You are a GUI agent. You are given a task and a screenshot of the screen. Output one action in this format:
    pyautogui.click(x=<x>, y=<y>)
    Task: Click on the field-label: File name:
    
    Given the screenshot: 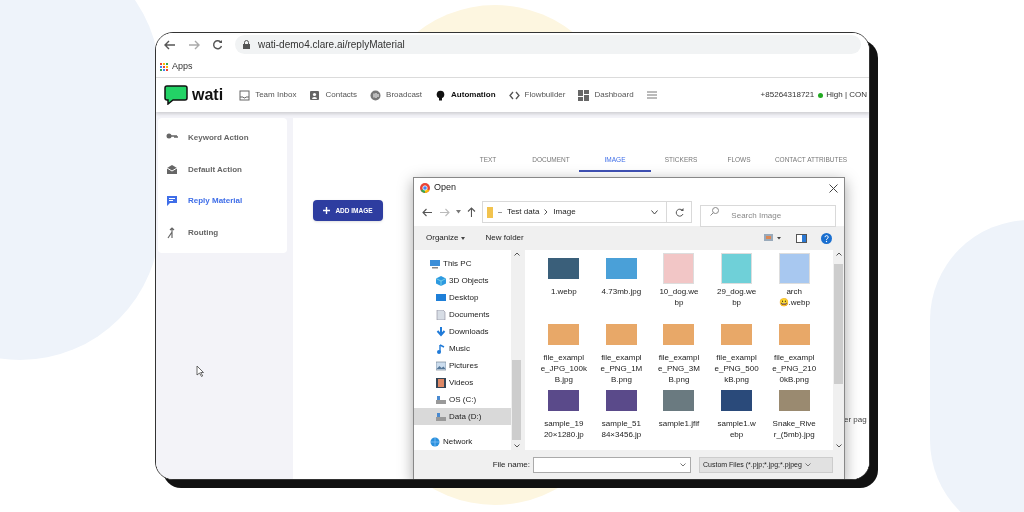 What is the action you would take?
    pyautogui.click(x=511, y=465)
    